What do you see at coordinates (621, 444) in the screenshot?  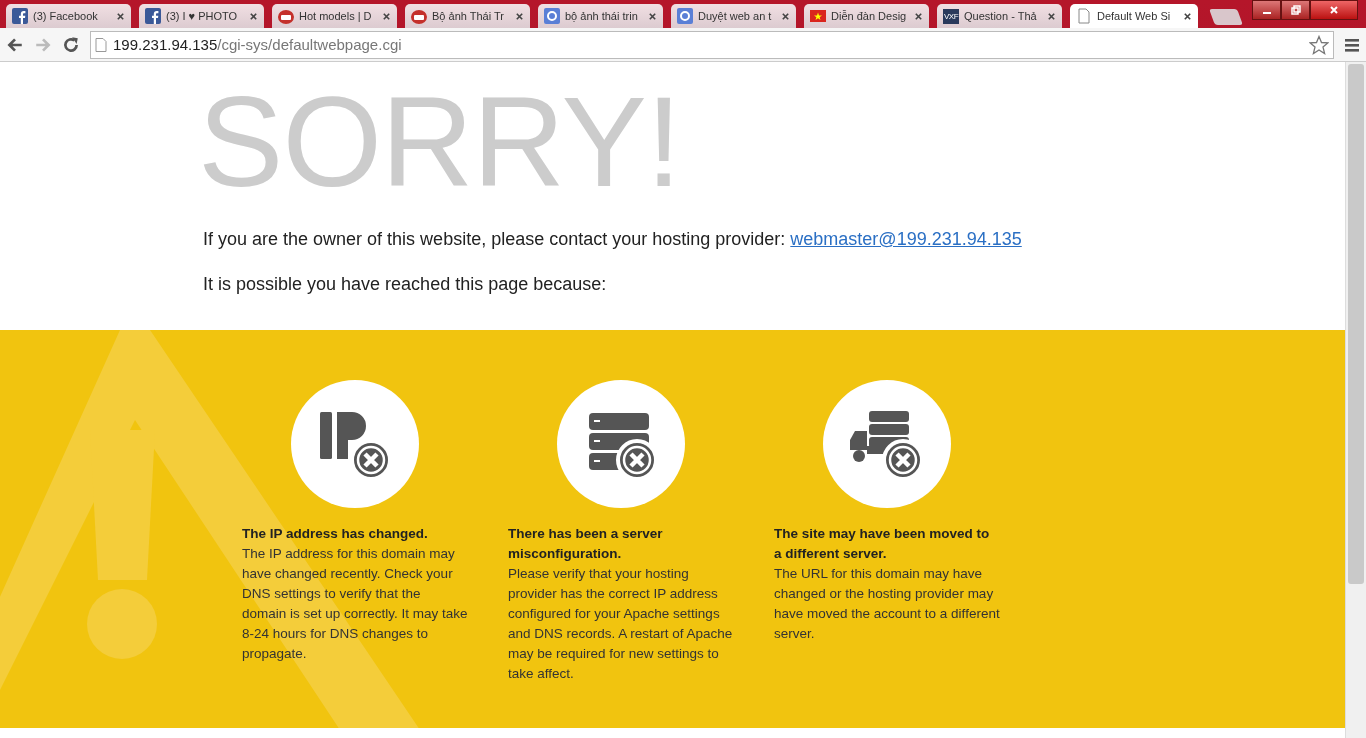 I see `server-error-icon` at bounding box center [621, 444].